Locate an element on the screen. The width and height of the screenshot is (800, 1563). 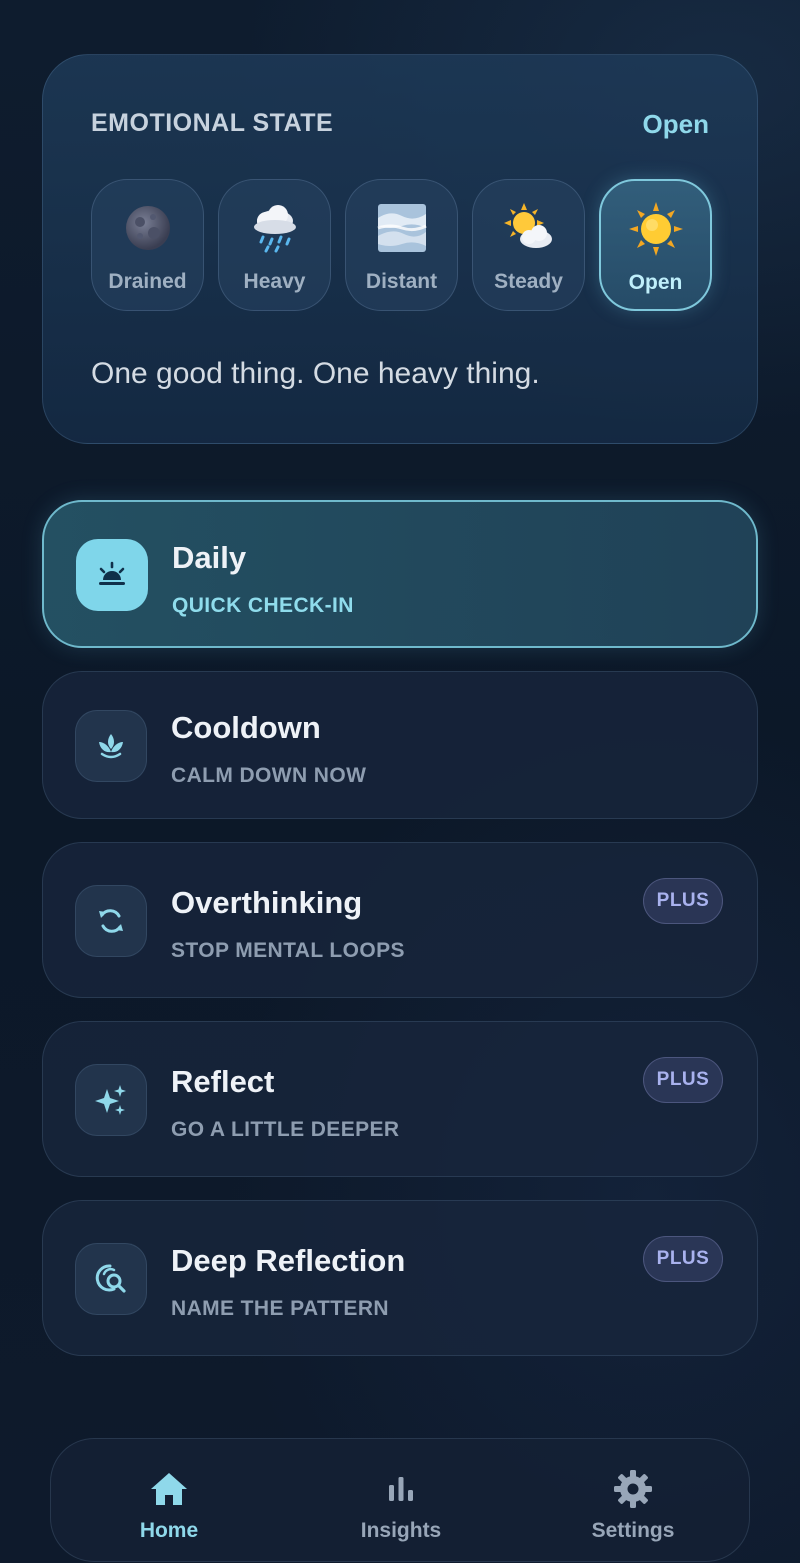
activity-subtitle-overthinking: STOP MENTAL LOOPS is located at coordinates (288, 950).